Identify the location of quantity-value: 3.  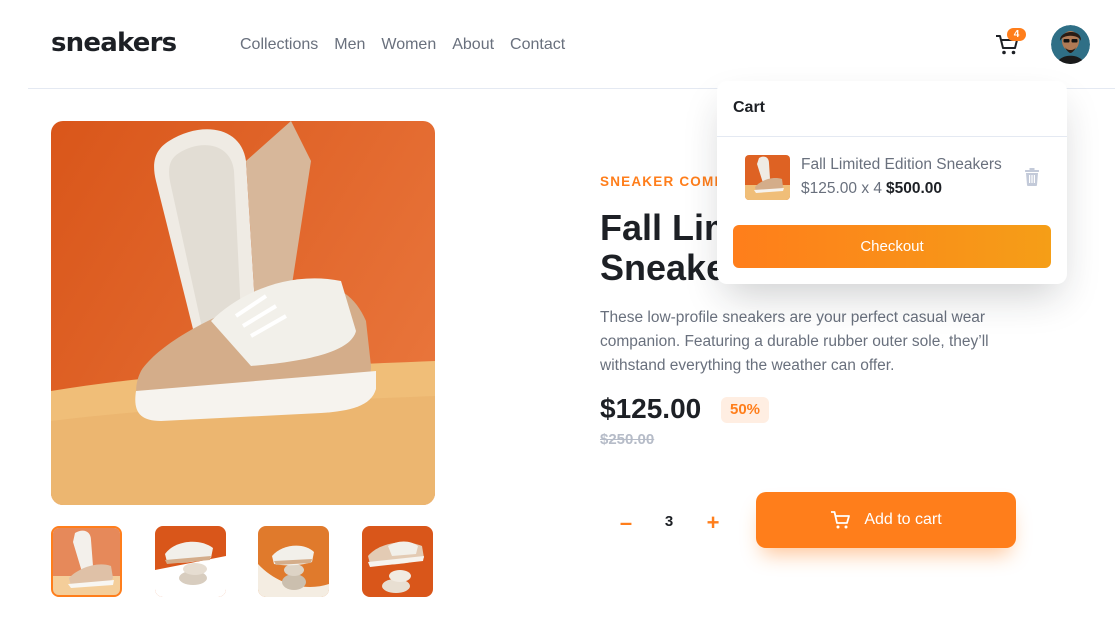
(669, 521).